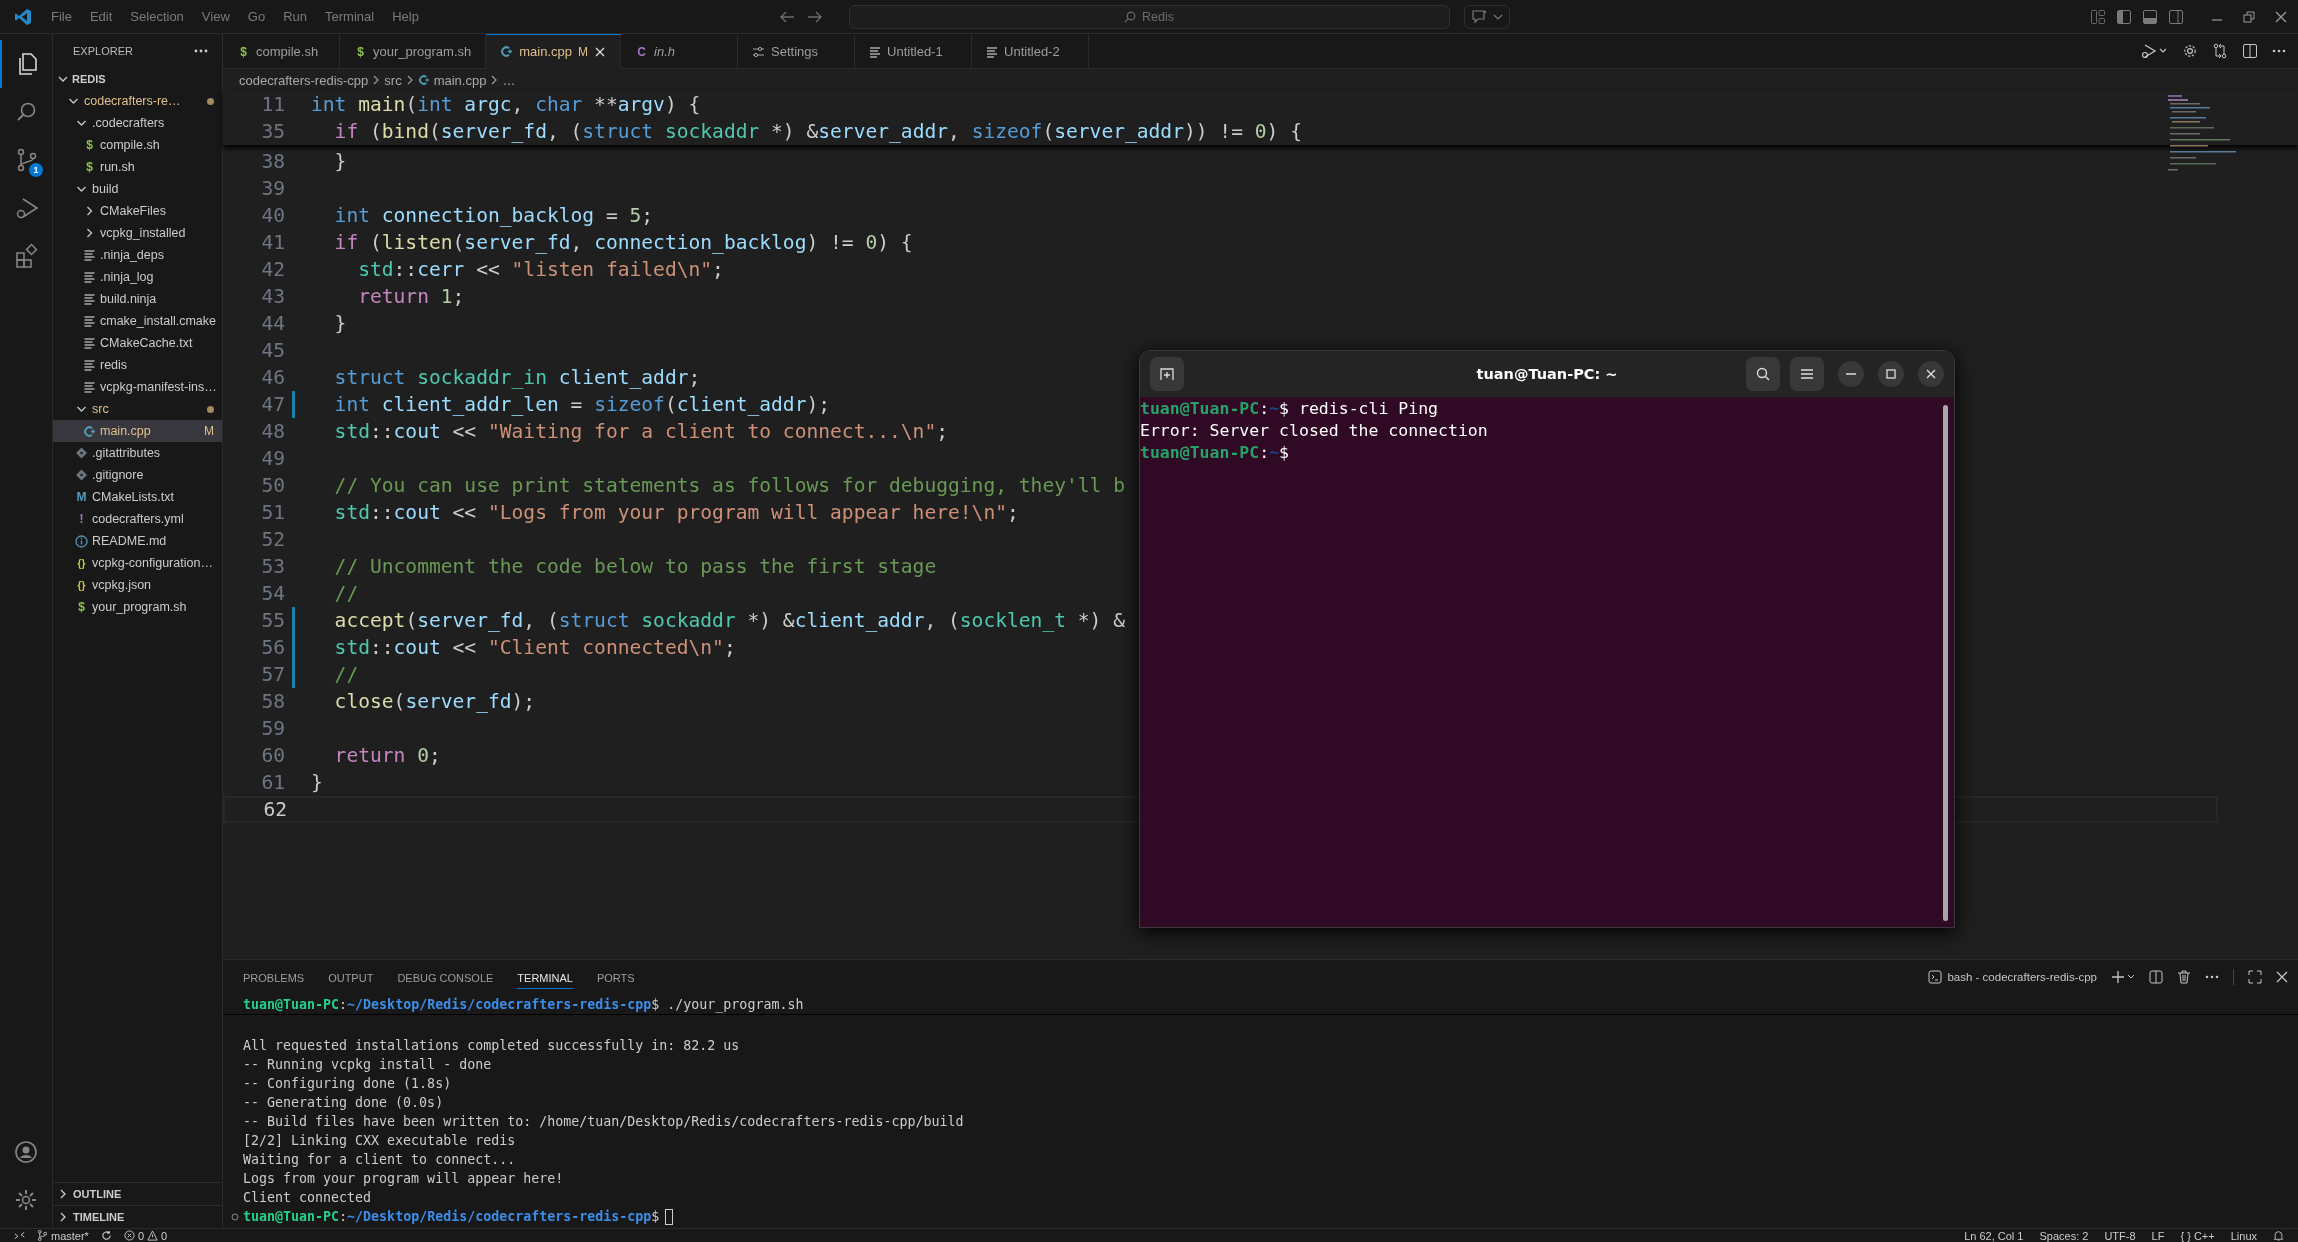 Image resolution: width=2298 pixels, height=1242 pixels. What do you see at coordinates (405, 16) in the screenshot?
I see `menu-item: Help` at bounding box center [405, 16].